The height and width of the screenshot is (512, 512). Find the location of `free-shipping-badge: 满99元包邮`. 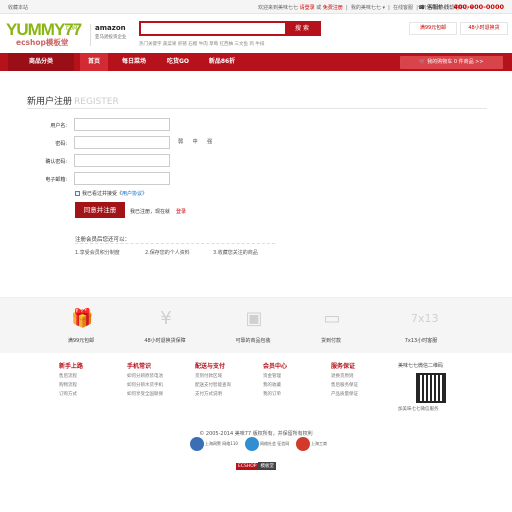

free-shipping-badge: 满99元包邮 is located at coordinates (433, 28).